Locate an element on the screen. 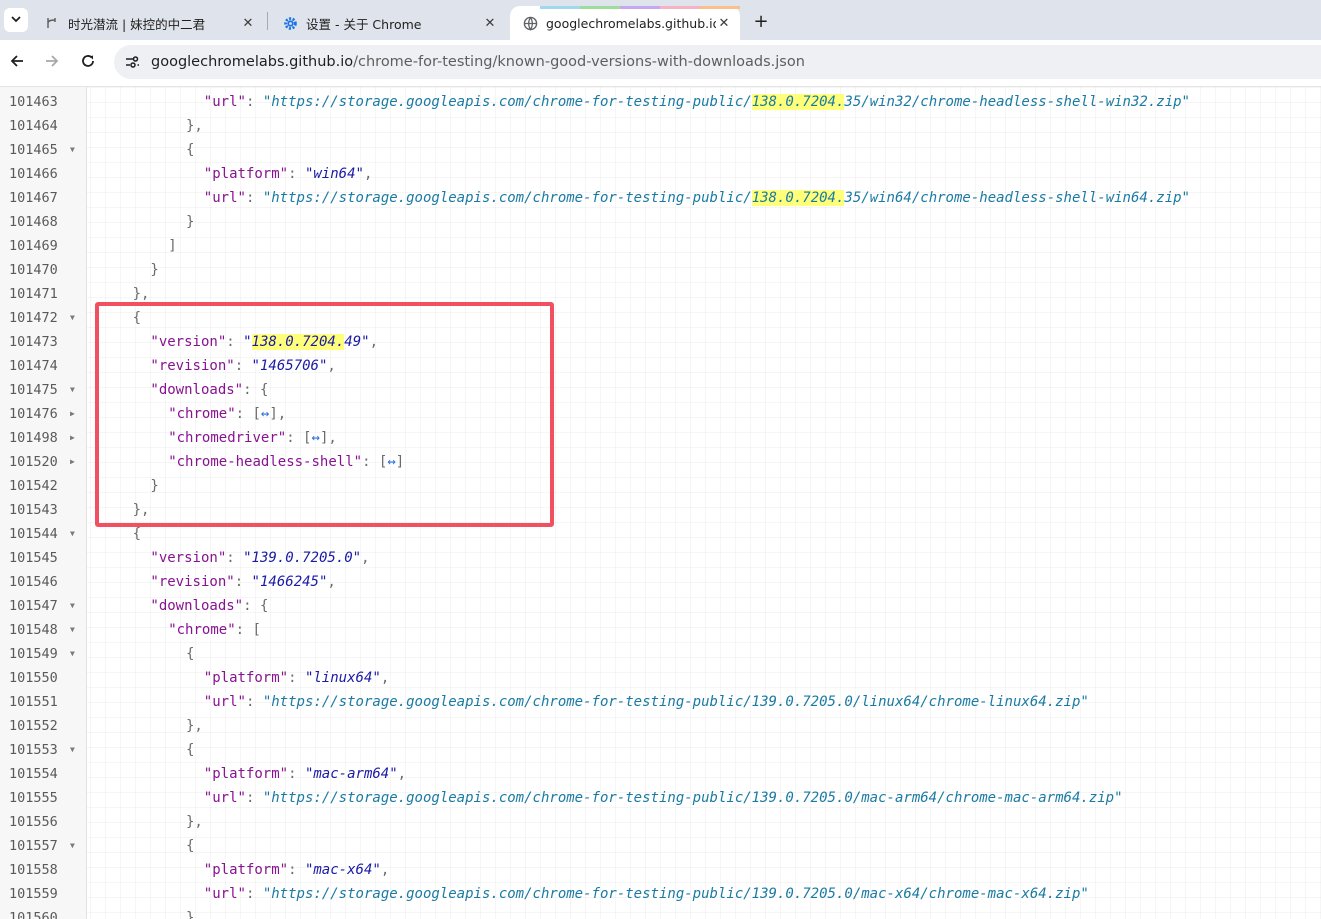  line-content: "chrome": [ is located at coordinates (179, 630).